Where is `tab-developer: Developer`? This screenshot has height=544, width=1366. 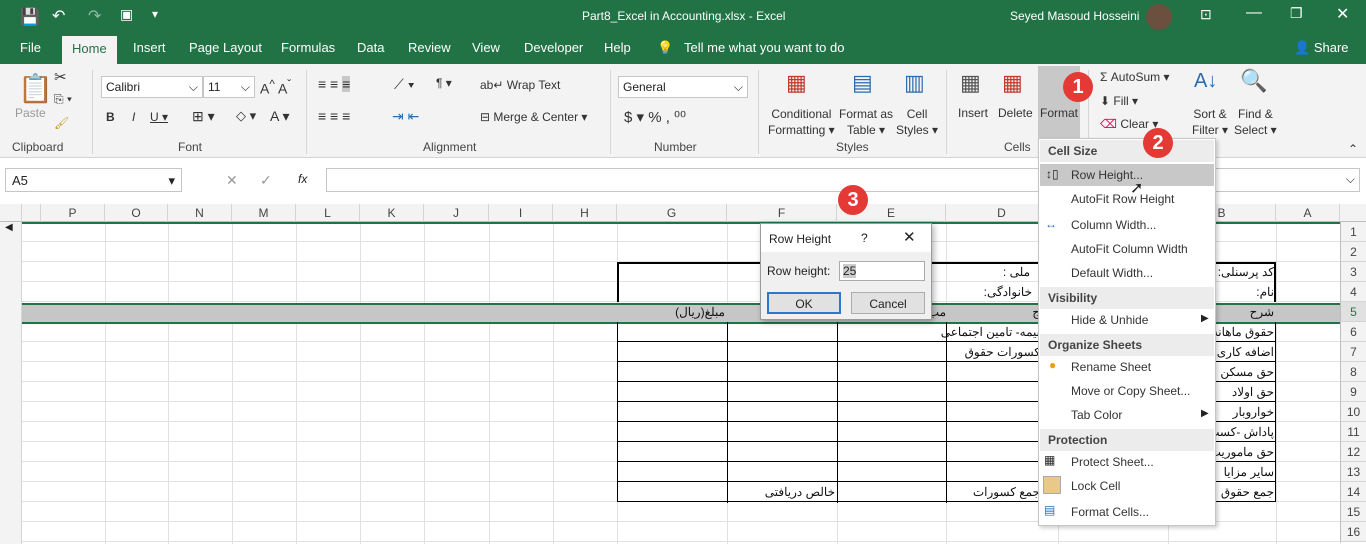
tab-developer: Developer is located at coordinates (553, 47).